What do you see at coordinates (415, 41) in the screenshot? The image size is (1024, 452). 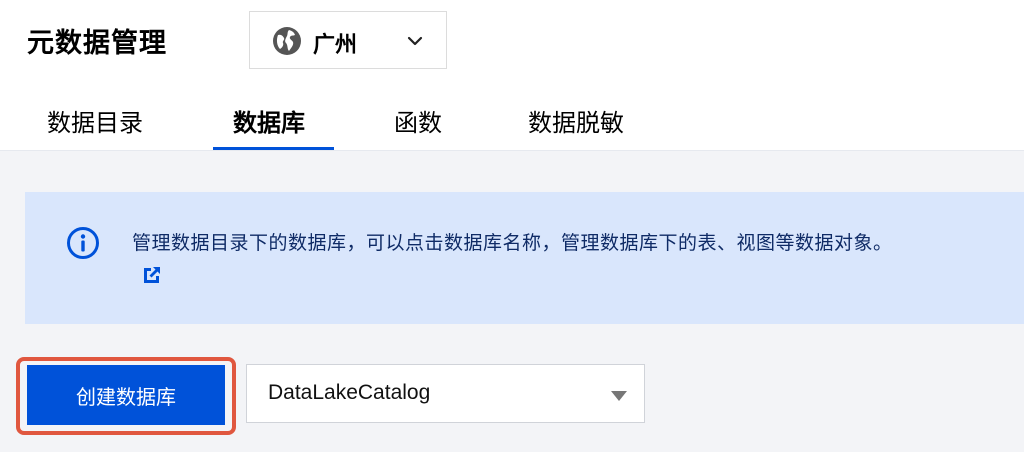 I see `chevron-down-icon` at bounding box center [415, 41].